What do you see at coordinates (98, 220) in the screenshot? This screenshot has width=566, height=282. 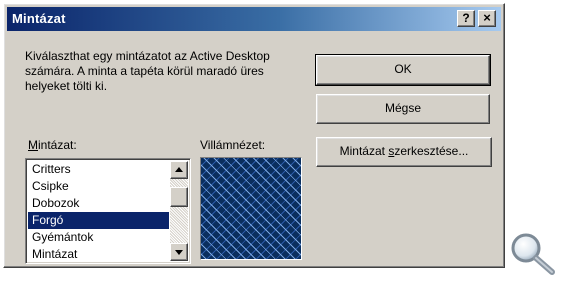 I see `pattern-list-item: Forgó` at bounding box center [98, 220].